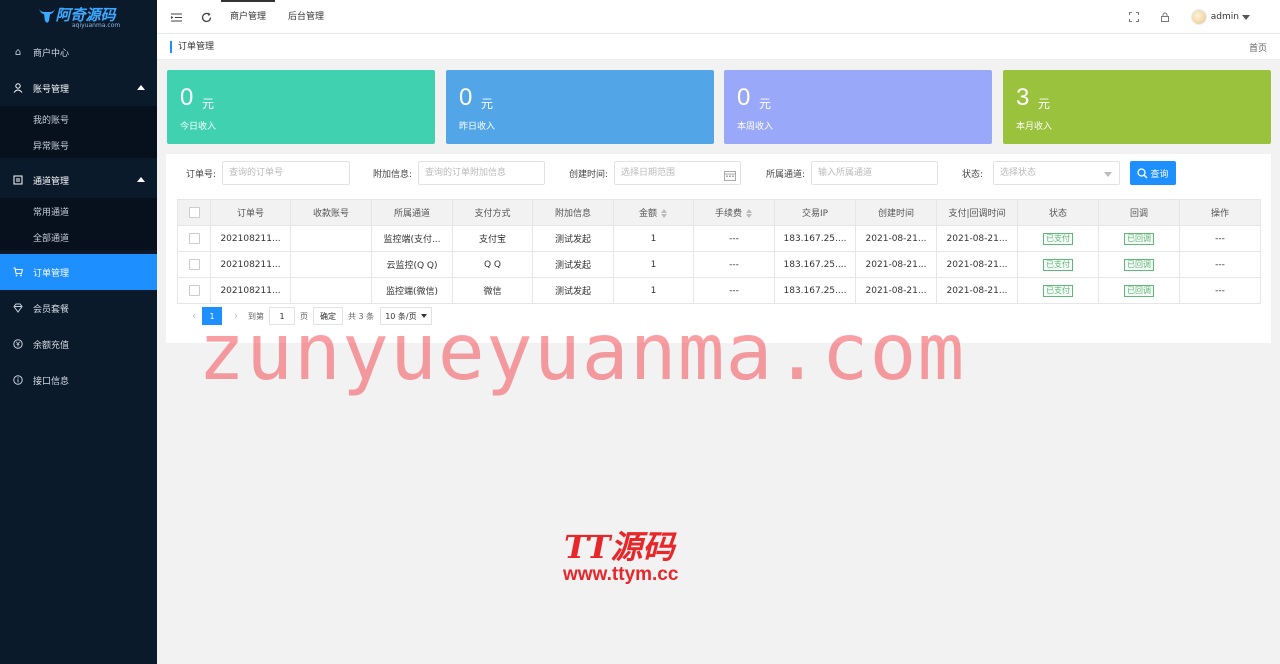  Describe the element at coordinates (718, 17) in the screenshot. I see `top-bar: 商户管理 后台管理 admin` at that location.